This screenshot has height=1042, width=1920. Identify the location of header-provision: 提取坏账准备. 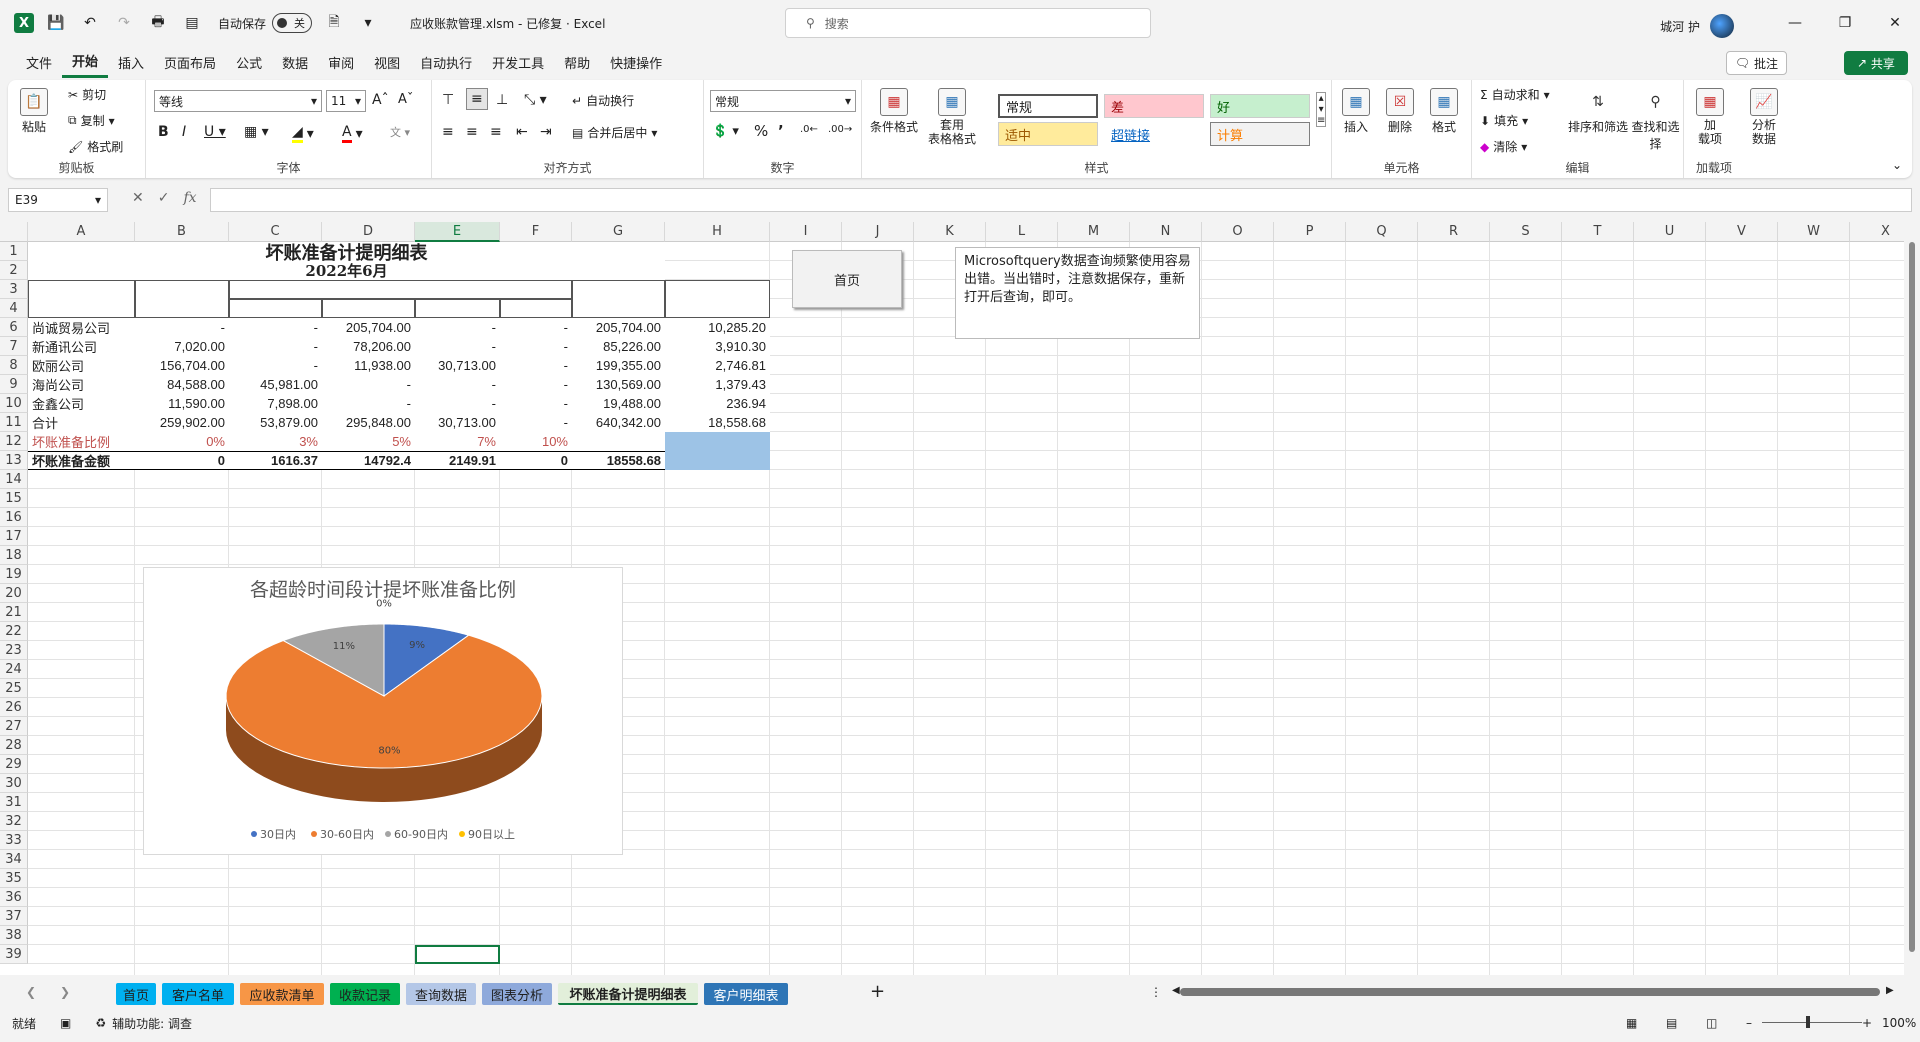
(717, 299).